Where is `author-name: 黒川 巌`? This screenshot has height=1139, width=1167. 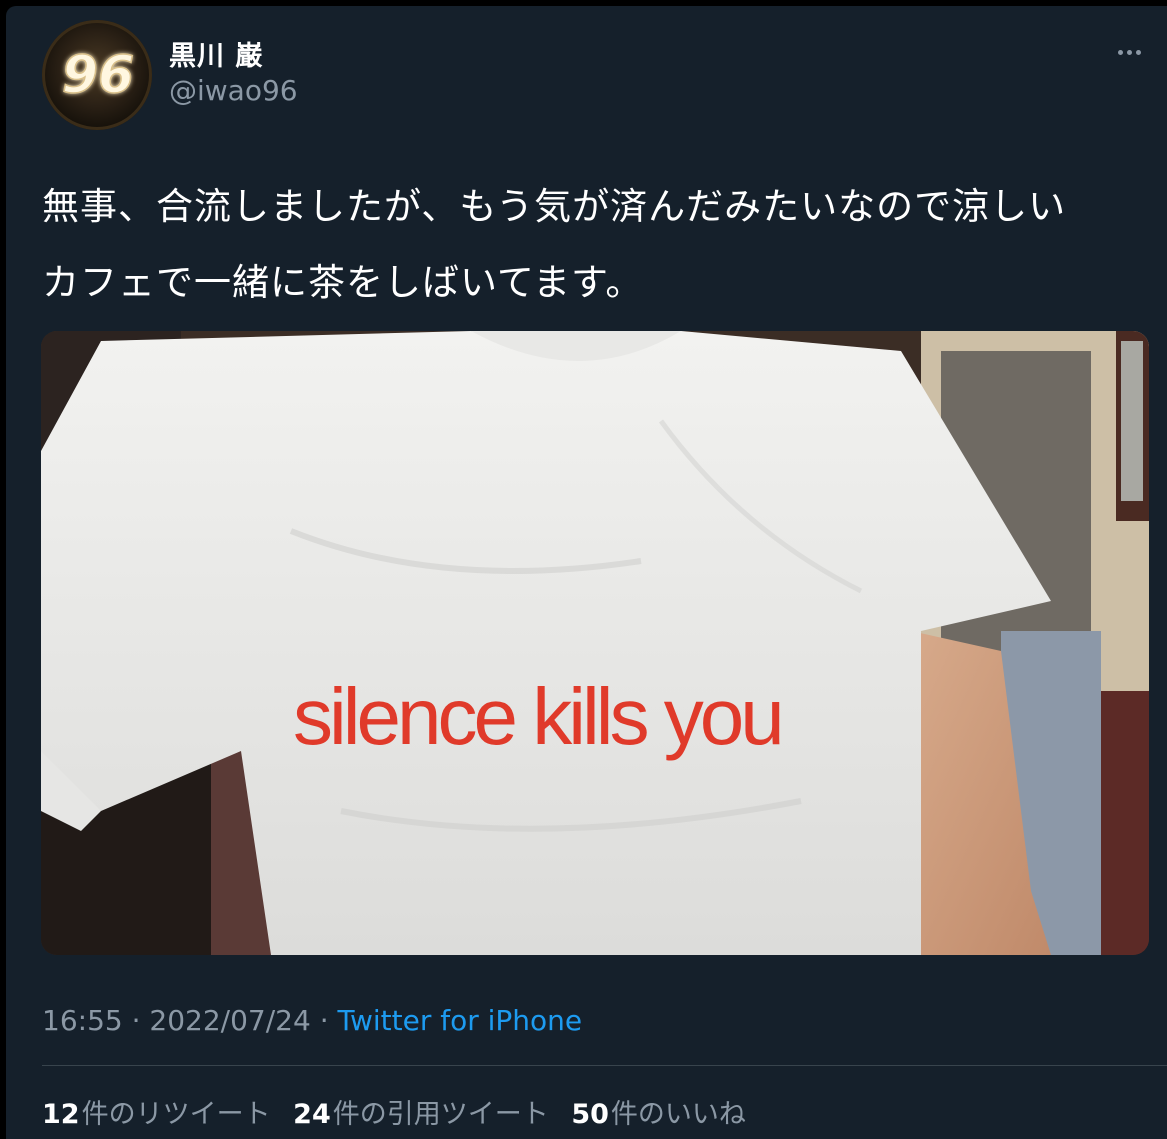 author-name: 黒川 巌 is located at coordinates (216, 53).